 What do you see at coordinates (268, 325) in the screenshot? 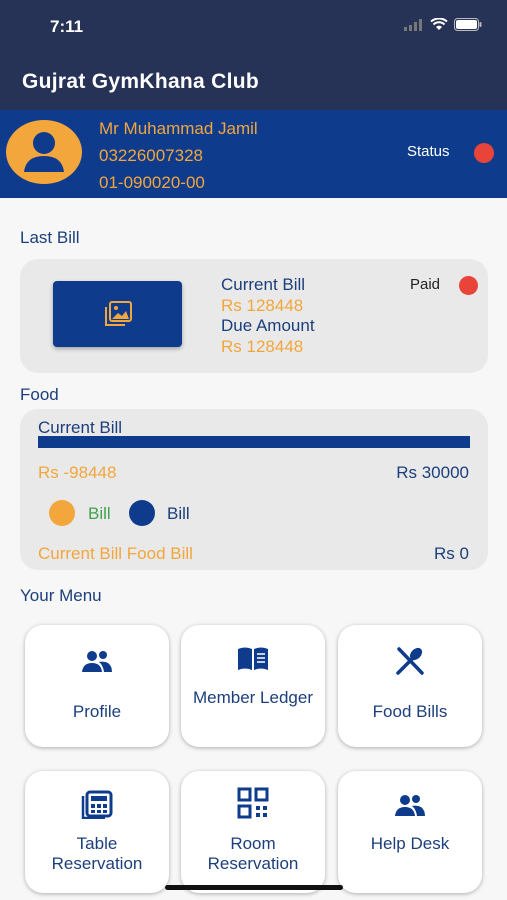
I see `due-amount-label: Due Amount` at bounding box center [268, 325].